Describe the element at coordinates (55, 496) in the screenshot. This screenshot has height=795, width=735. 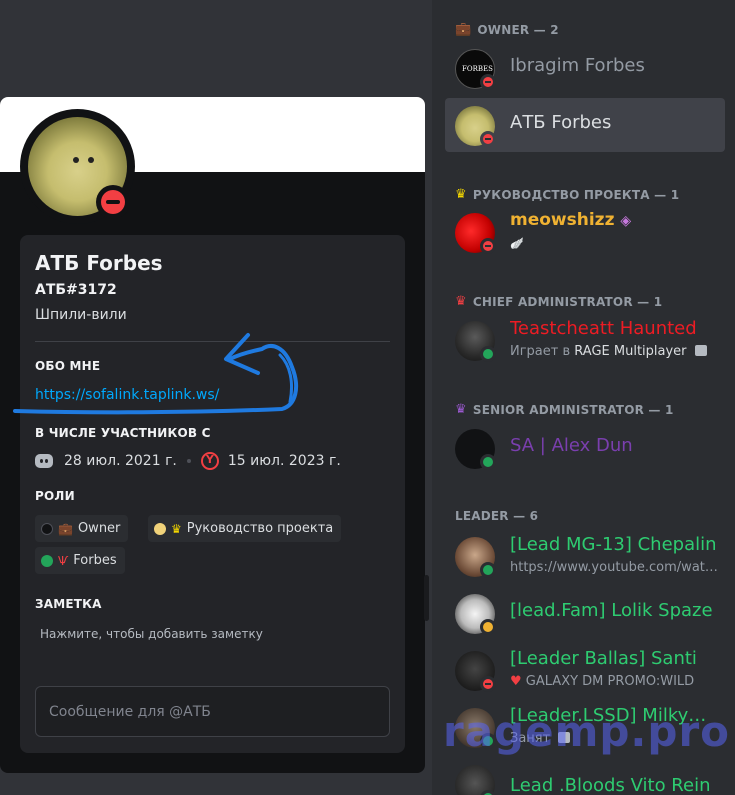
I see `roles-heading: РОЛИ` at that location.